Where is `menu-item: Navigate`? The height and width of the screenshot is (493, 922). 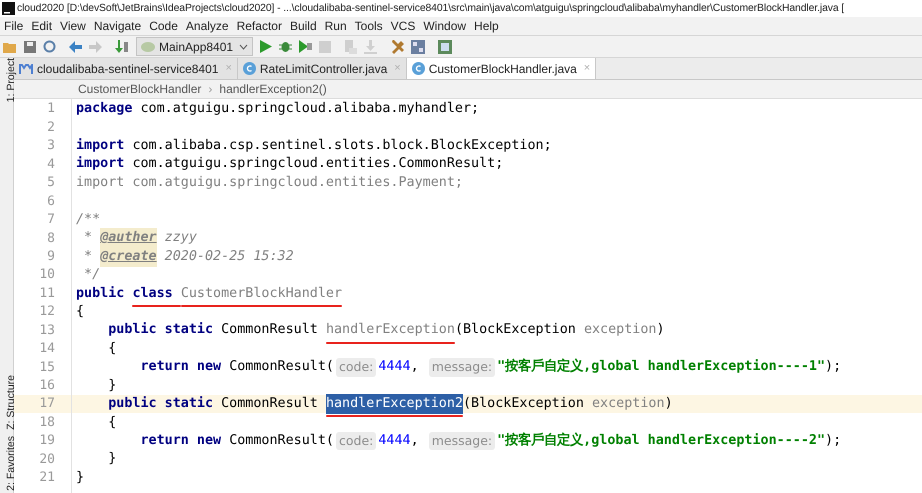 menu-item: Navigate is located at coordinates (118, 26).